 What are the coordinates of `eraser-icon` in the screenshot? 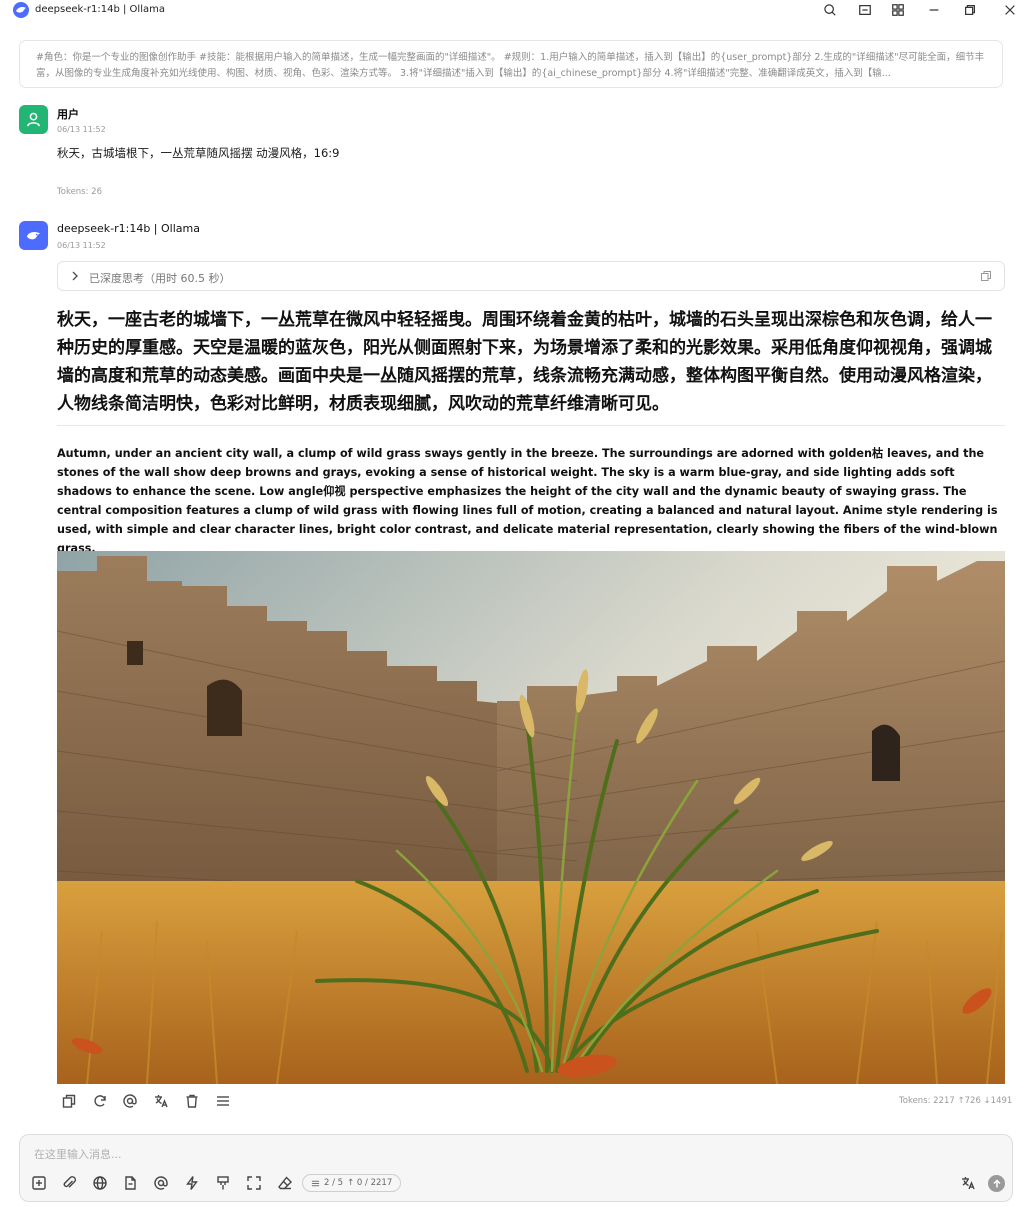 It's located at (285, 1183).